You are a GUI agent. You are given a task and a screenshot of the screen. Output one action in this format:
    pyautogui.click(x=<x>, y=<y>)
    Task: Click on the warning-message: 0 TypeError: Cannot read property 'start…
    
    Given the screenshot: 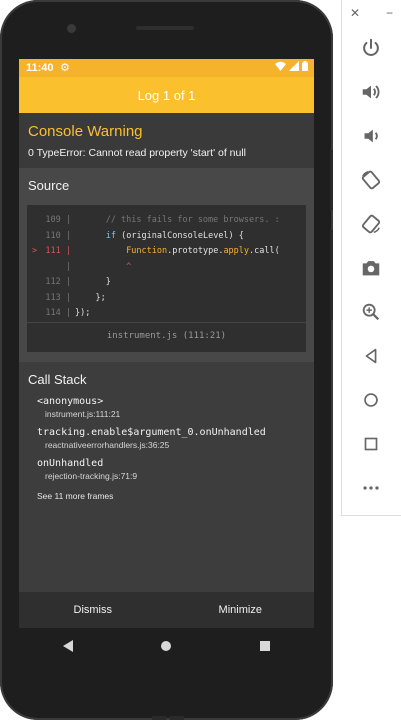 What is the action you would take?
    pyautogui.click(x=137, y=153)
    